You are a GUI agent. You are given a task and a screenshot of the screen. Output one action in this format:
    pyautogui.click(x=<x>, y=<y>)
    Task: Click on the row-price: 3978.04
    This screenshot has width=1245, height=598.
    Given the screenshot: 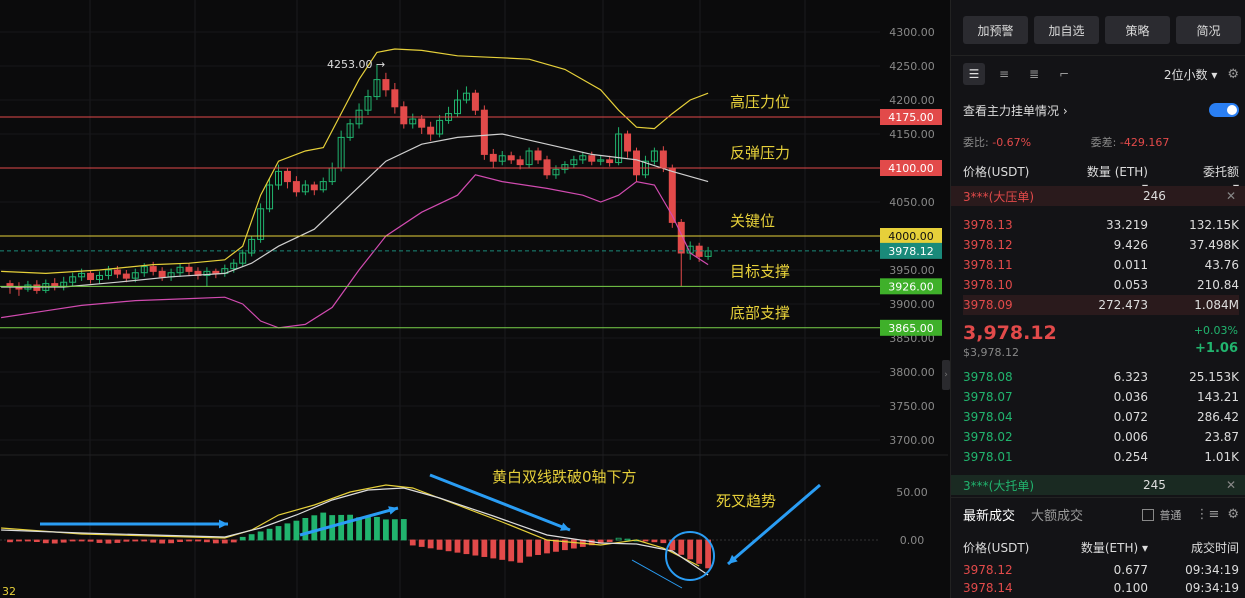 What is the action you would take?
    pyautogui.click(x=988, y=417)
    